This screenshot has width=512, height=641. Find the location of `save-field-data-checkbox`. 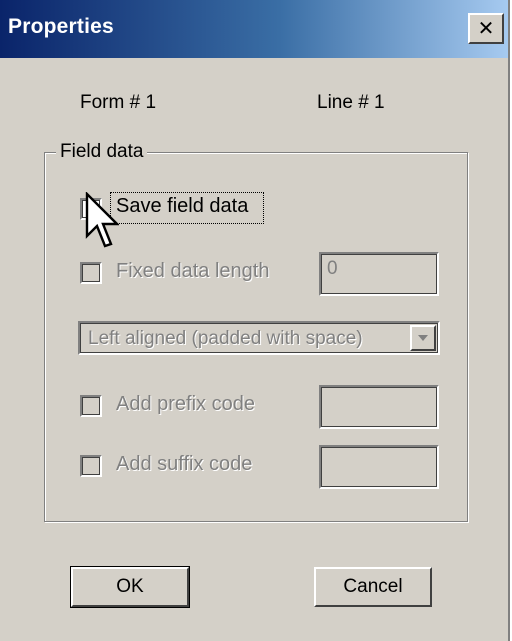

save-field-data-checkbox is located at coordinates (91, 209).